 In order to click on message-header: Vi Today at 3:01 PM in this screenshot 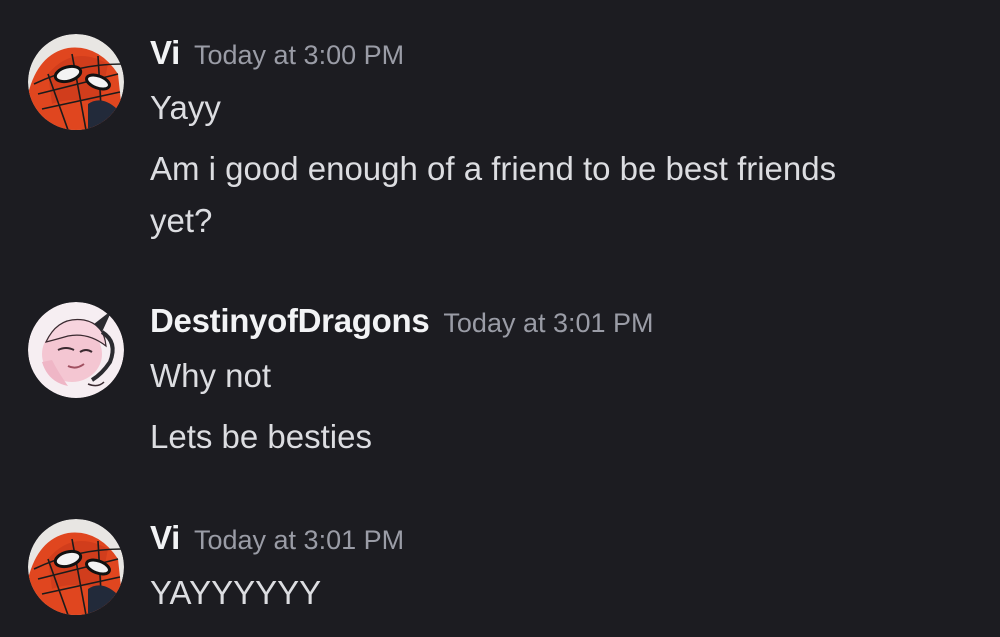, I will do `click(277, 538)`.